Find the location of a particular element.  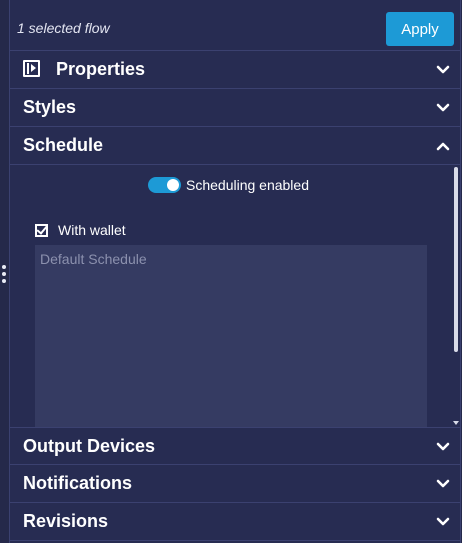

section-schedule: Schedule is located at coordinates (235, 146).